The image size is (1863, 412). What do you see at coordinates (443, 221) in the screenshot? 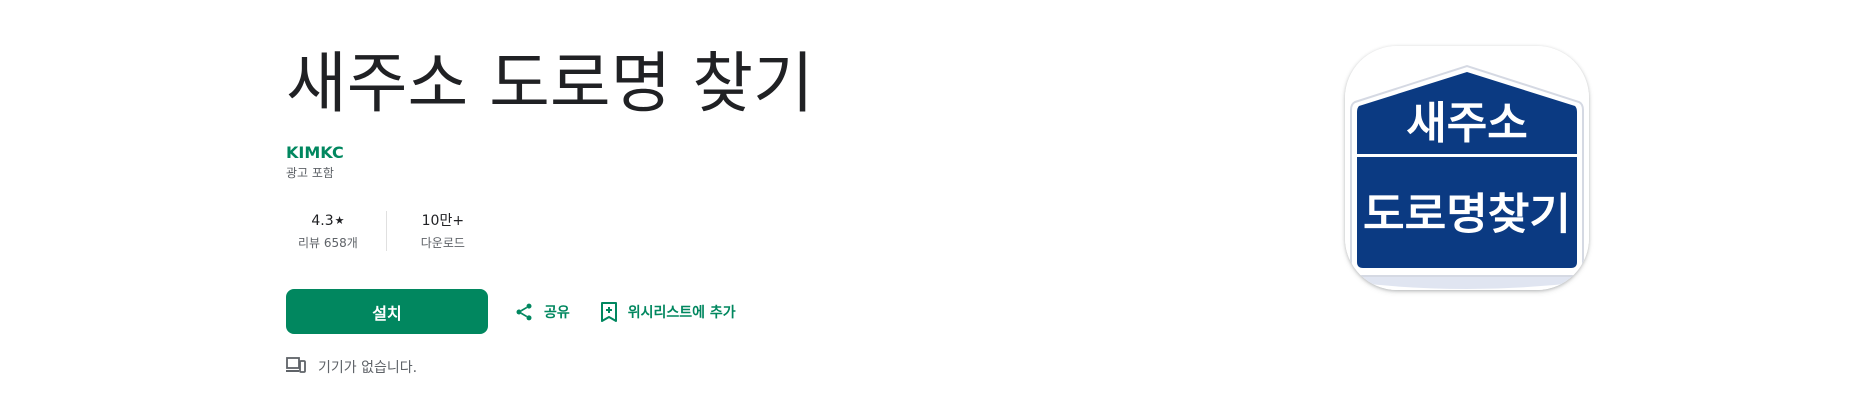
I see `downloads-value: 10만+` at bounding box center [443, 221].